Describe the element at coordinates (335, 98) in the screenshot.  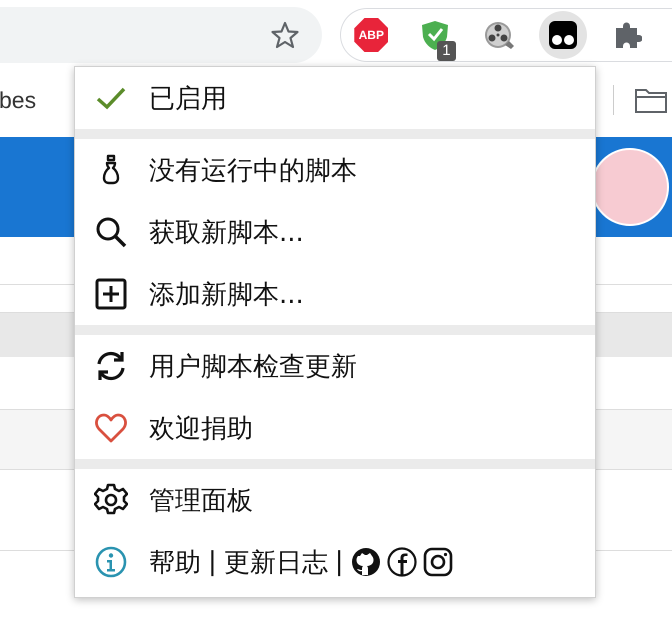
I see `menu-item: 已启用` at that location.